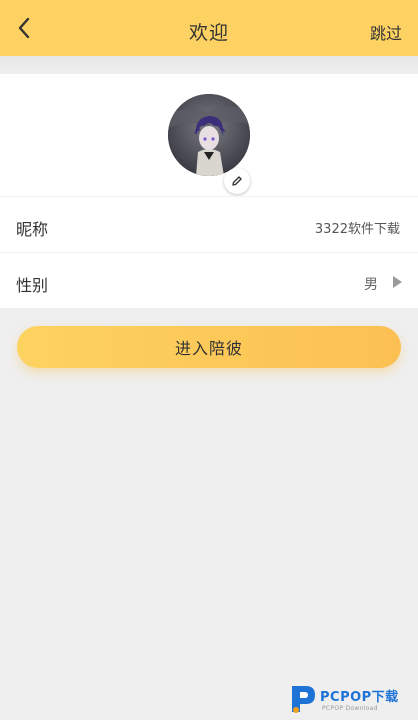 The image size is (418, 720). Describe the element at coordinates (386, 32) in the screenshot. I see `skip-button: 跳过` at that location.